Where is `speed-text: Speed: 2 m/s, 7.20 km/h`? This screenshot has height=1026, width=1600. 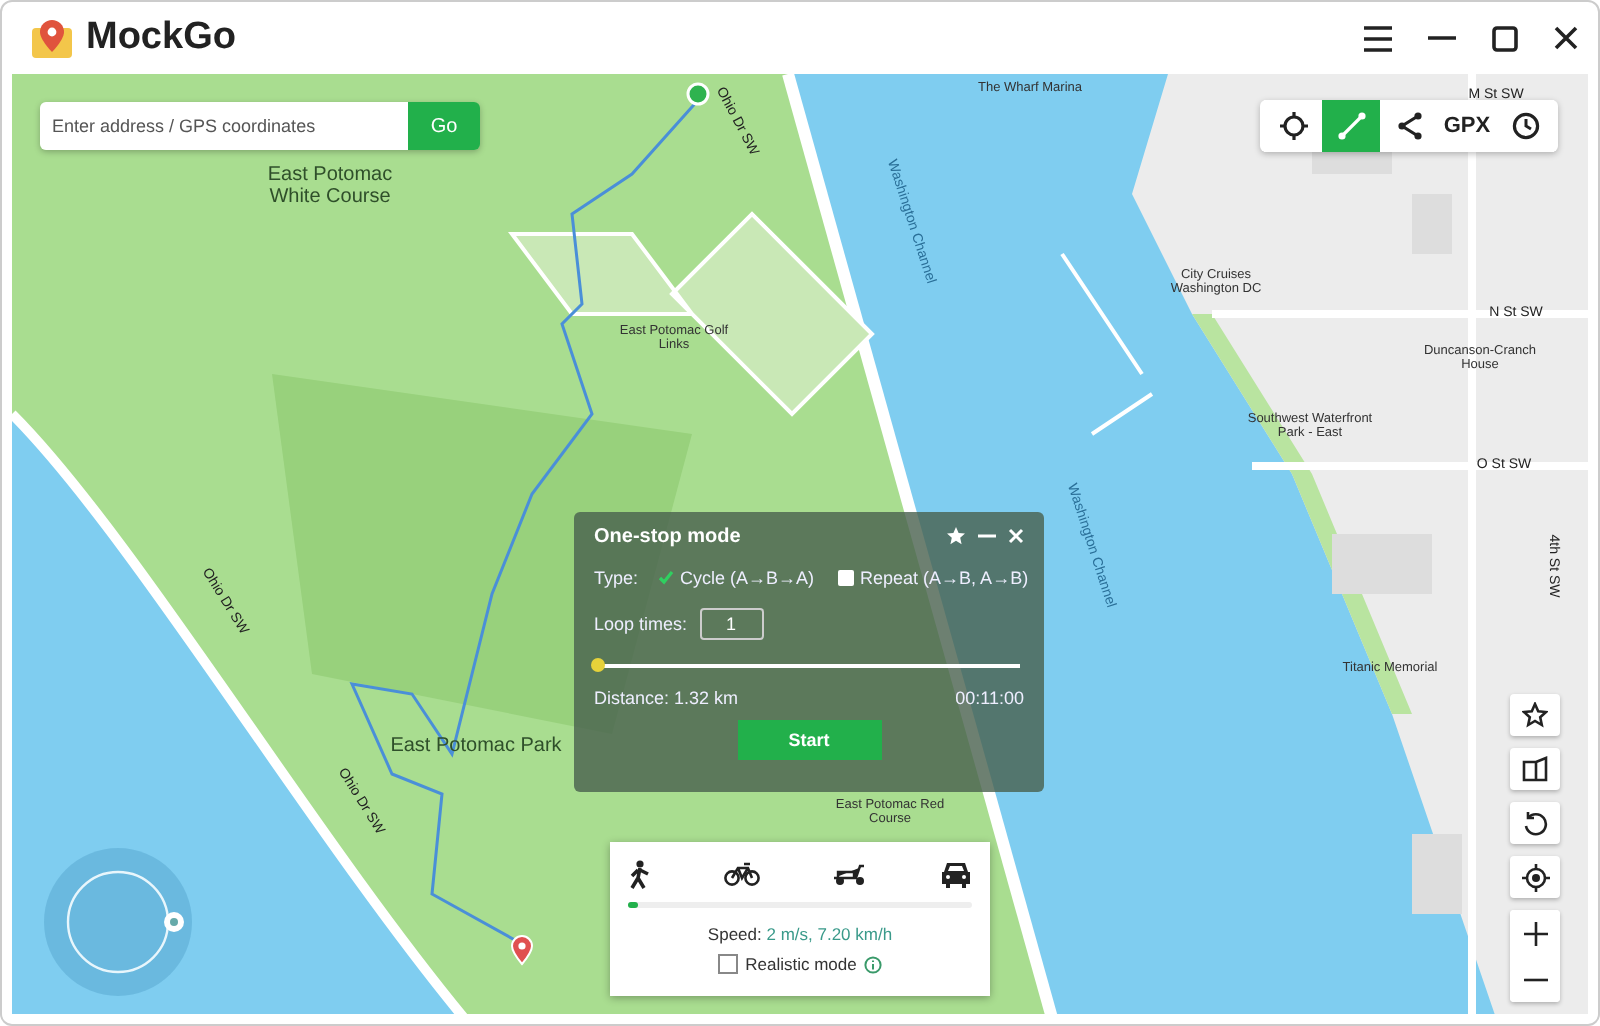 speed-text: Speed: 2 m/s, 7.20 km/h is located at coordinates (800, 934).